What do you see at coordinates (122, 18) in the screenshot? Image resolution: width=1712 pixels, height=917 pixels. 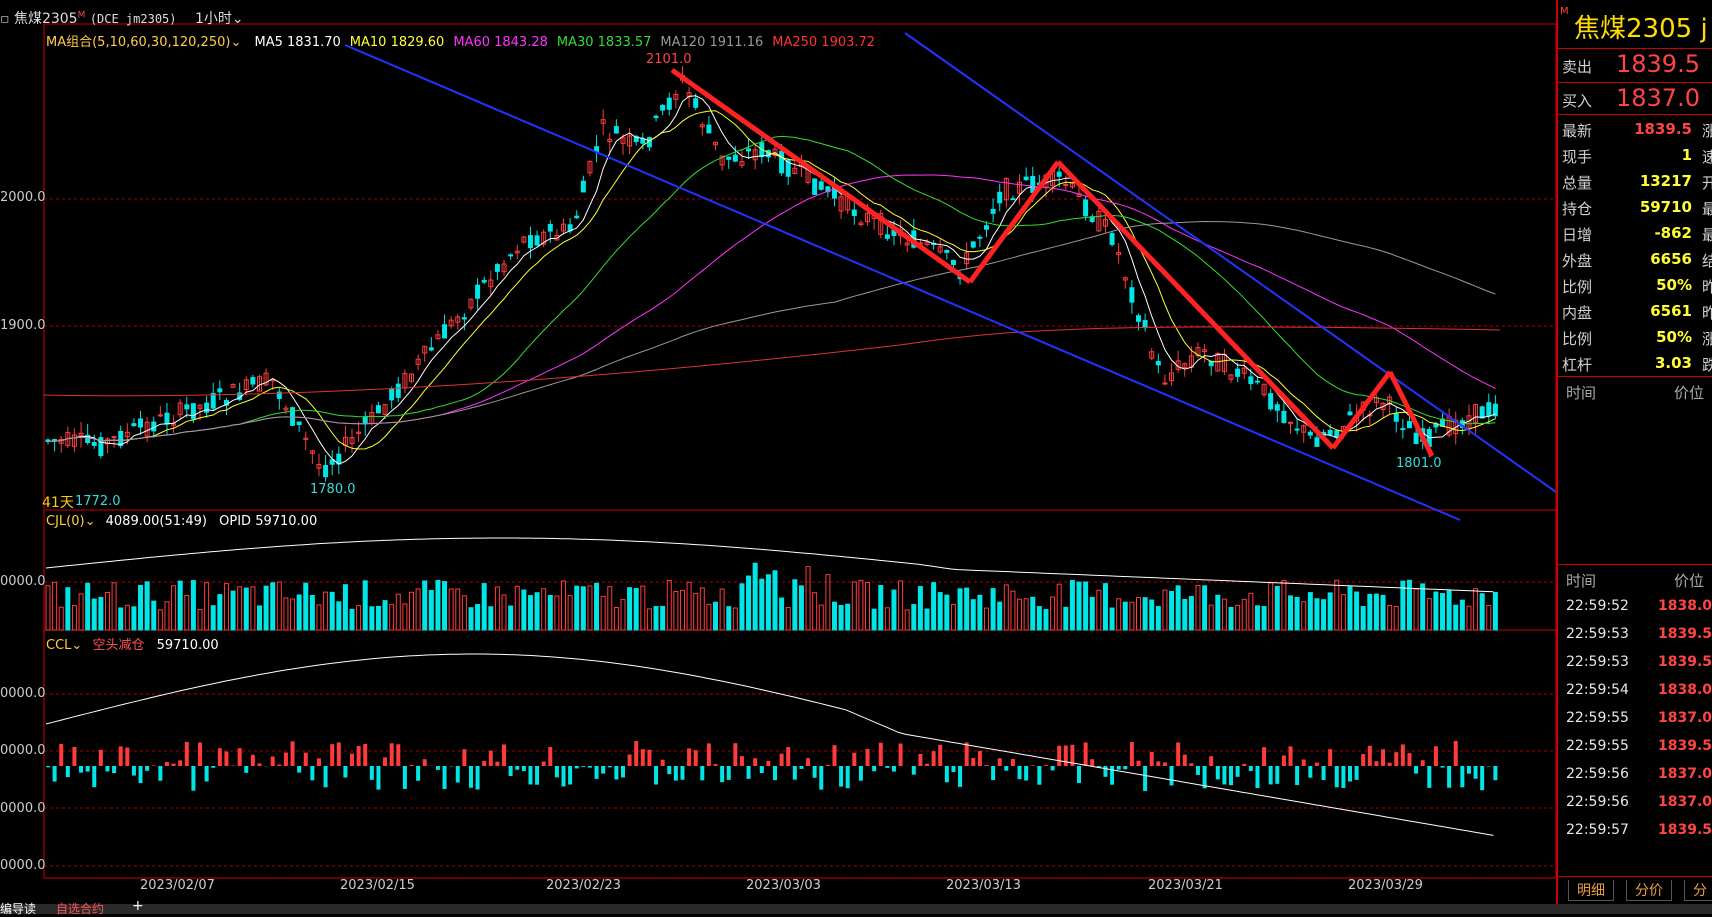 I see `symbol-header: ▫ 焦煤2305M (DCE jm2305) 1小时⌄` at bounding box center [122, 18].